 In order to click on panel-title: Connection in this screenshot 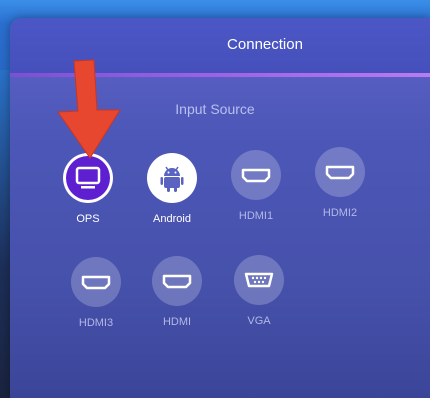, I will do `click(265, 44)`.